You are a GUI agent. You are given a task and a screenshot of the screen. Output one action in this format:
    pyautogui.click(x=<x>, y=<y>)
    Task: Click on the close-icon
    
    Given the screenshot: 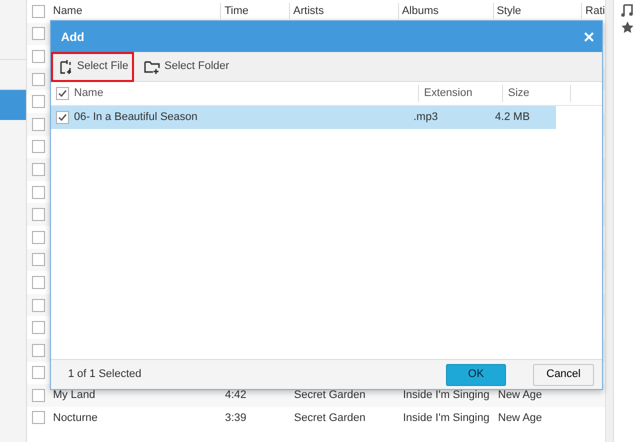 What is the action you would take?
    pyautogui.click(x=589, y=37)
    